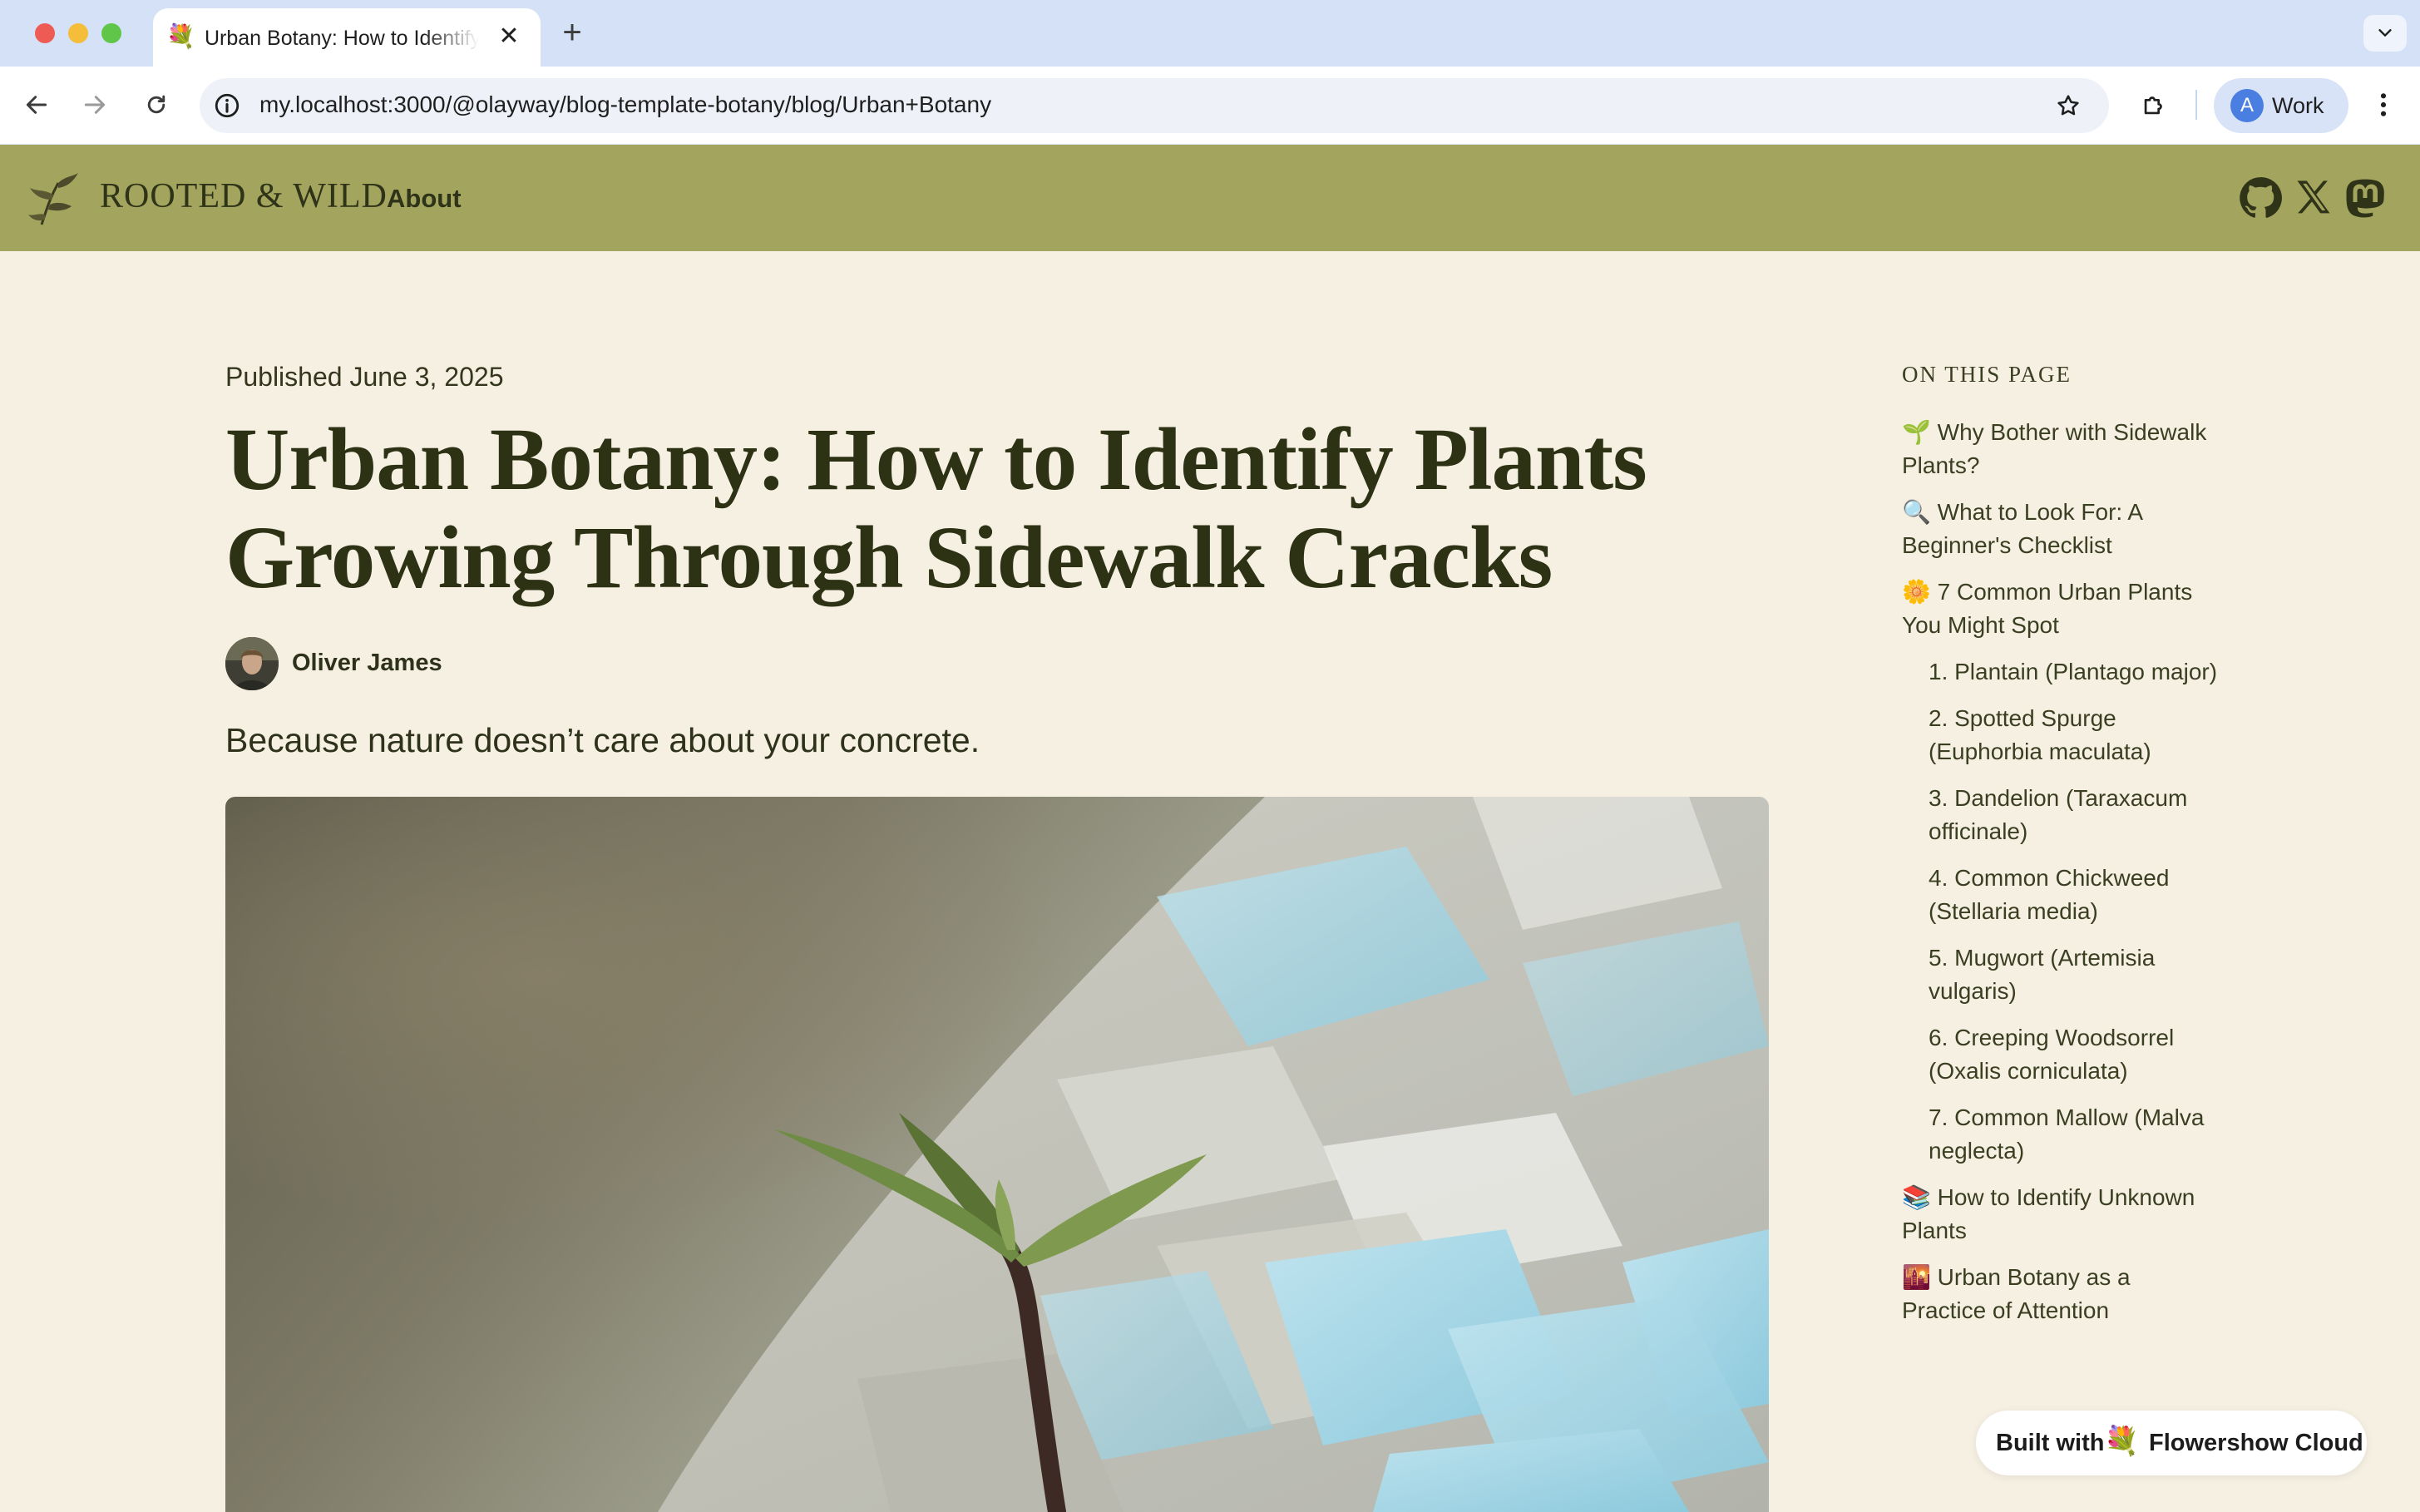 The width and height of the screenshot is (2420, 1512). I want to click on forward-button, so click(95, 105).